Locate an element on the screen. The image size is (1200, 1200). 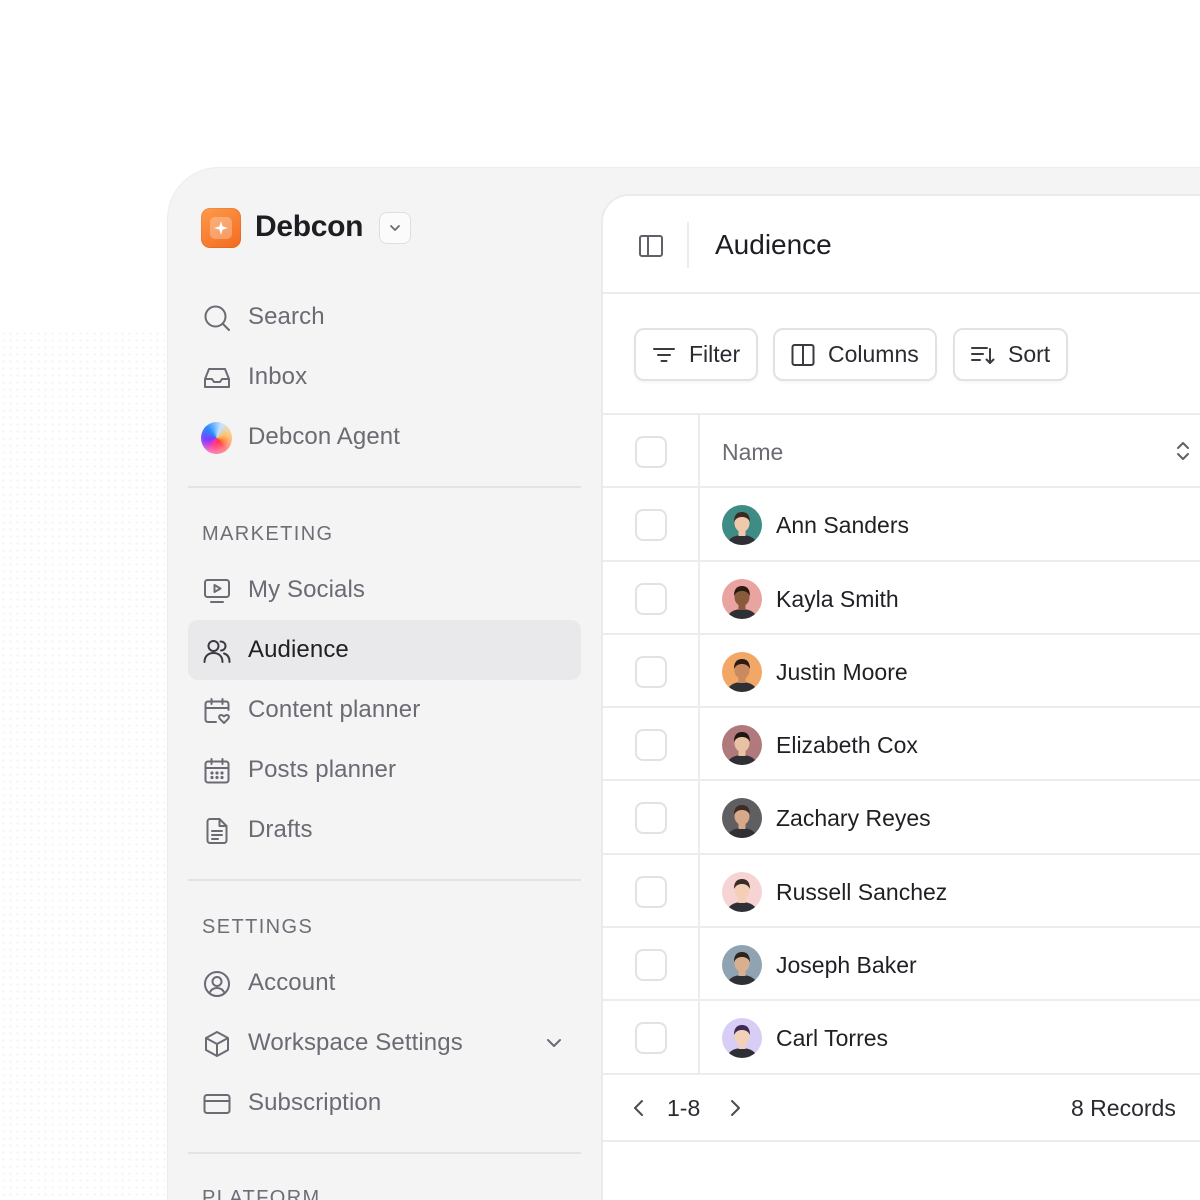
person-name: Russell Sanchez is located at coordinates (862, 891).